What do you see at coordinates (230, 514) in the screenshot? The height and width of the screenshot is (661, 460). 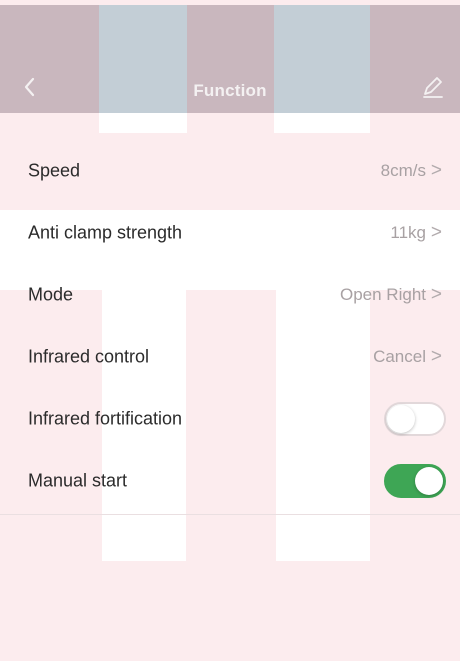 I see `divider` at bounding box center [230, 514].